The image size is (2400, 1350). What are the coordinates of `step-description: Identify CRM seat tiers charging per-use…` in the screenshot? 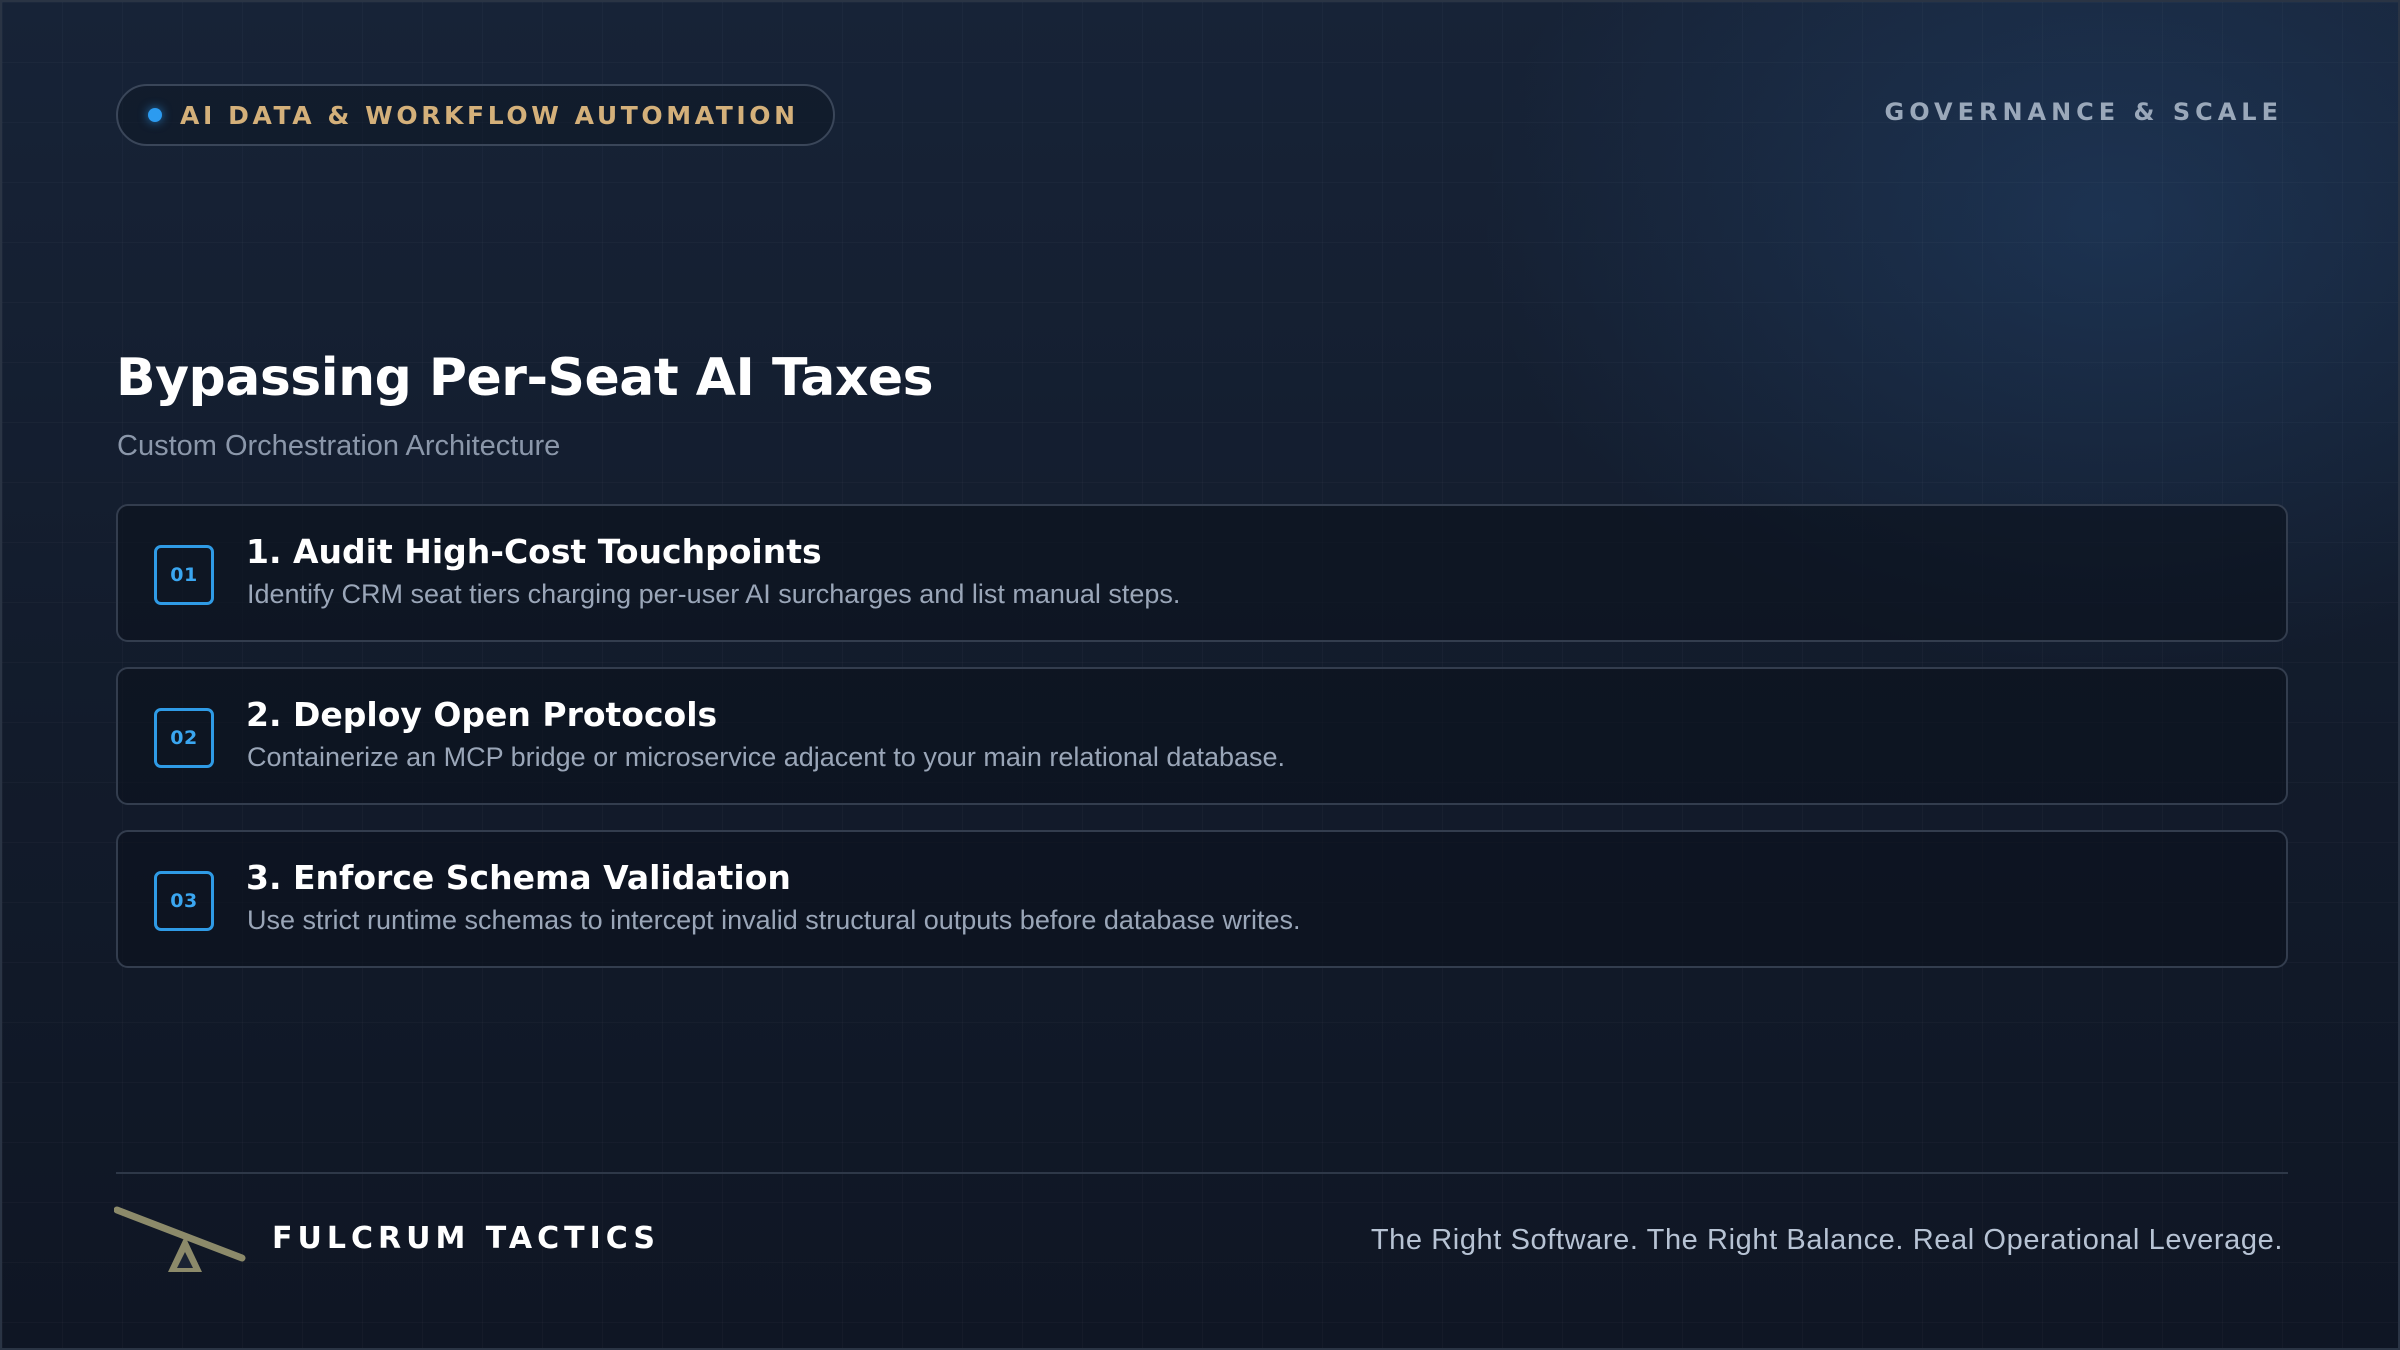 It's located at (714, 594).